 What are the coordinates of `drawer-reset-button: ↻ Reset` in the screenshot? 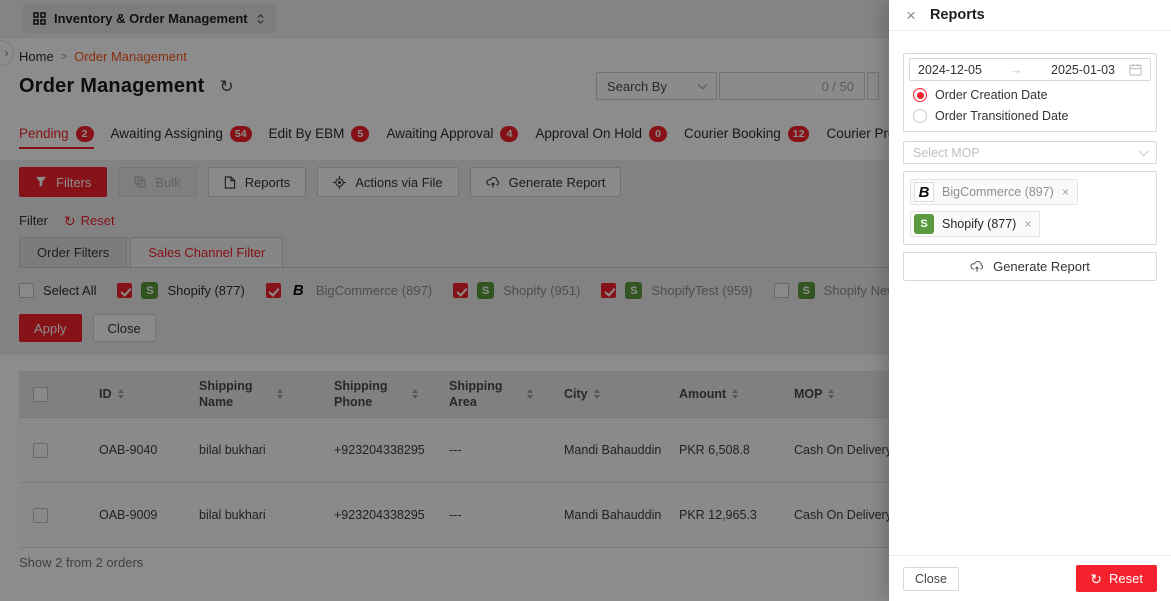 It's located at (1116, 578).